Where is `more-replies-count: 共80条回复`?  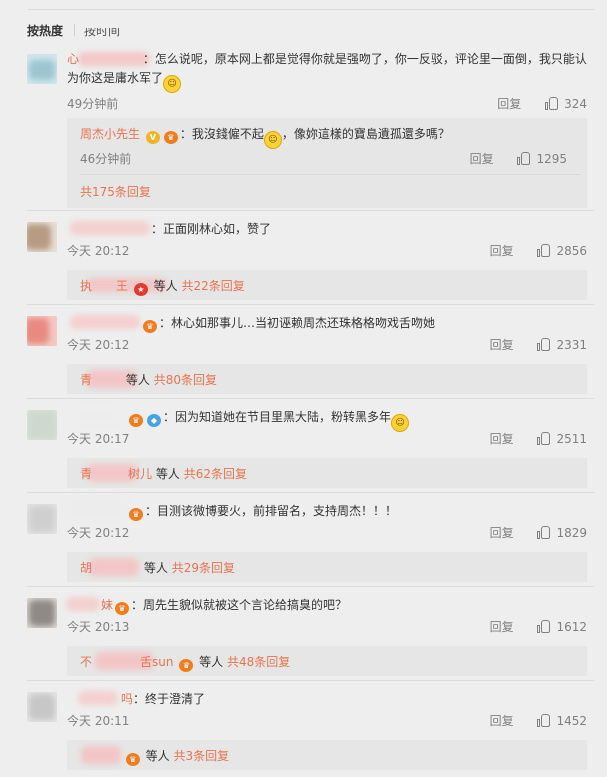
more-replies-count: 共80条回复 is located at coordinates (185, 380).